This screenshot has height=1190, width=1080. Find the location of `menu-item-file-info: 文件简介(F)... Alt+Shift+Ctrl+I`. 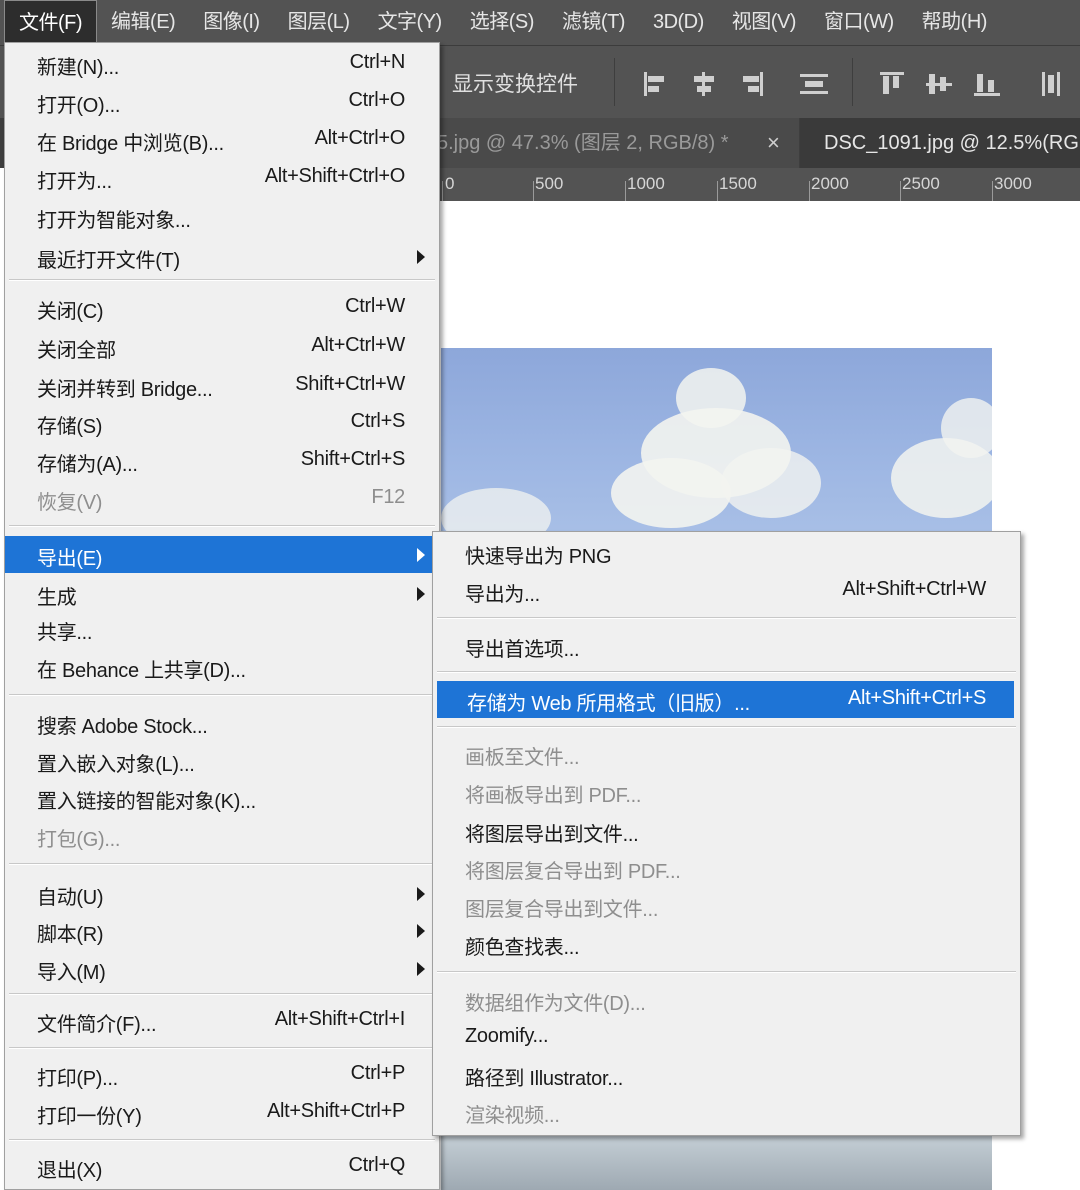

menu-item-file-info: 文件简介(F)... Alt+Shift+Ctrl+I is located at coordinates (222, 1020).